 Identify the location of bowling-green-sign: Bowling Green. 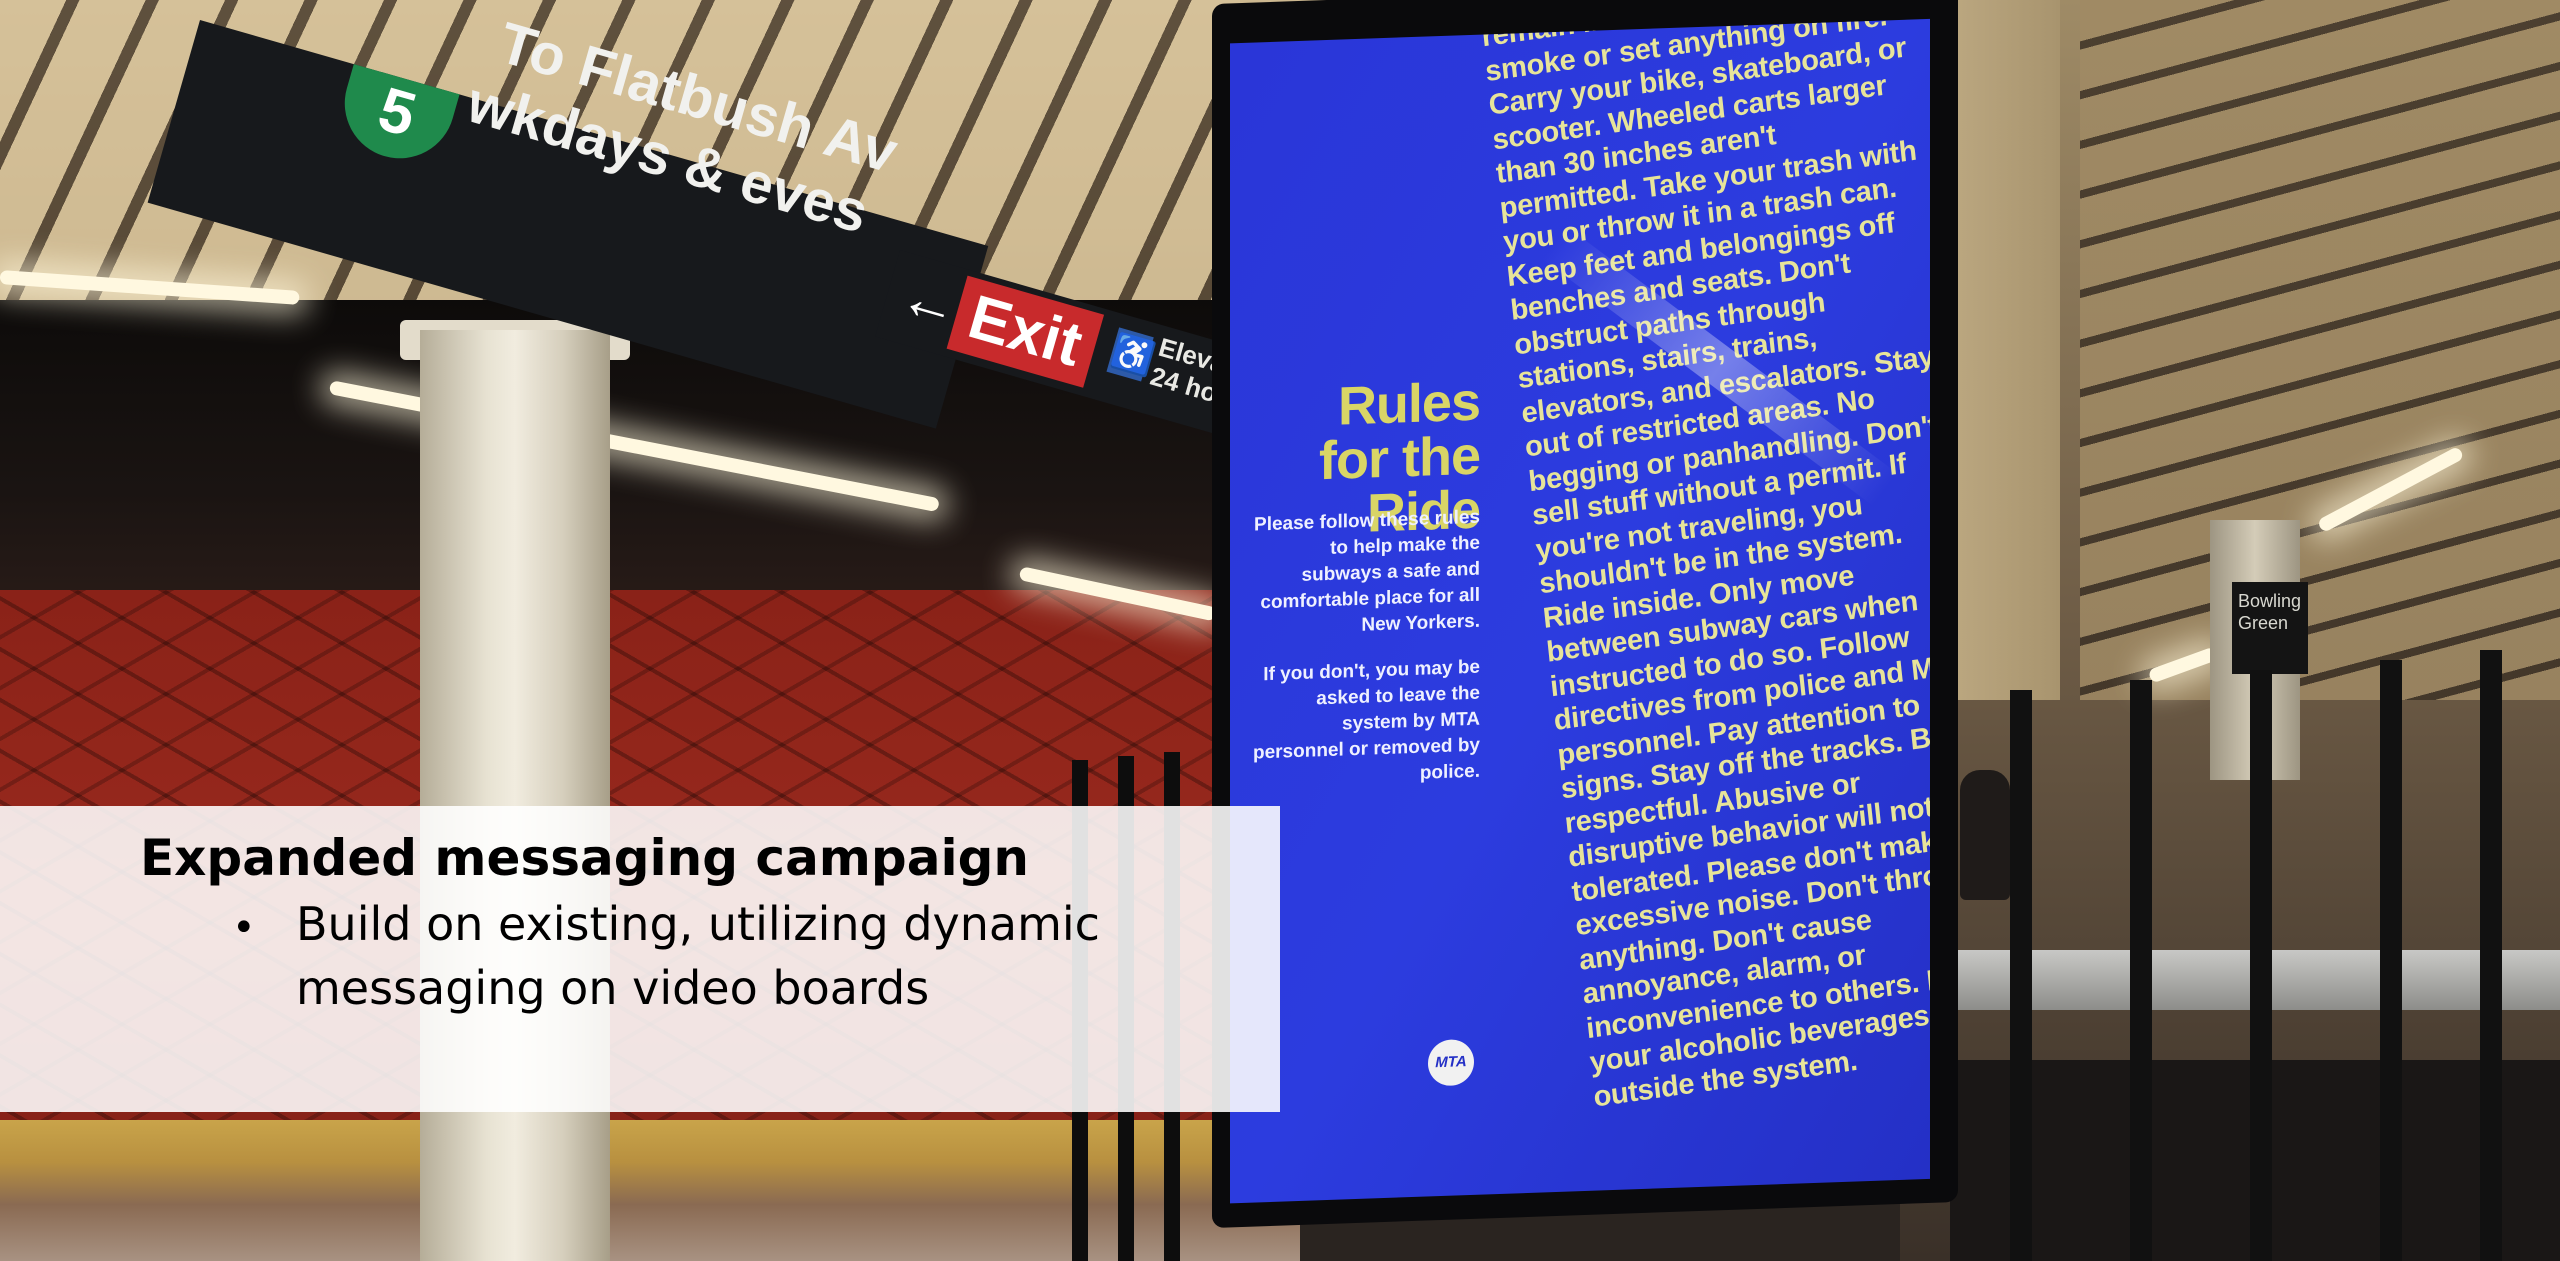
(2270, 628).